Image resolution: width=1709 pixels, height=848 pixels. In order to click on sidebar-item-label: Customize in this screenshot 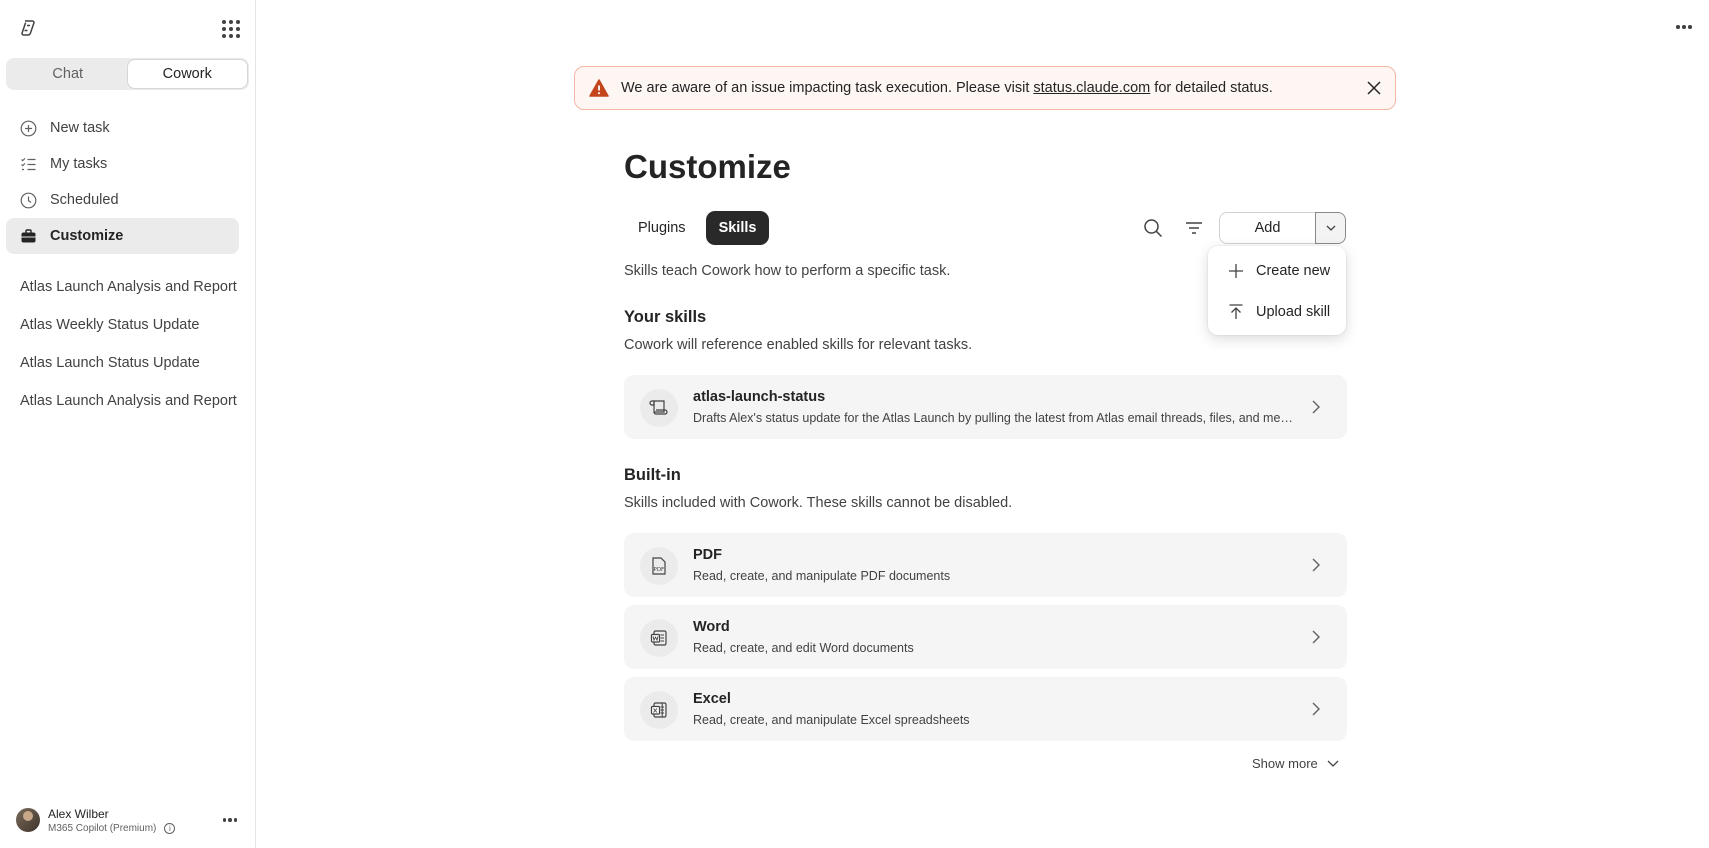, I will do `click(87, 236)`.